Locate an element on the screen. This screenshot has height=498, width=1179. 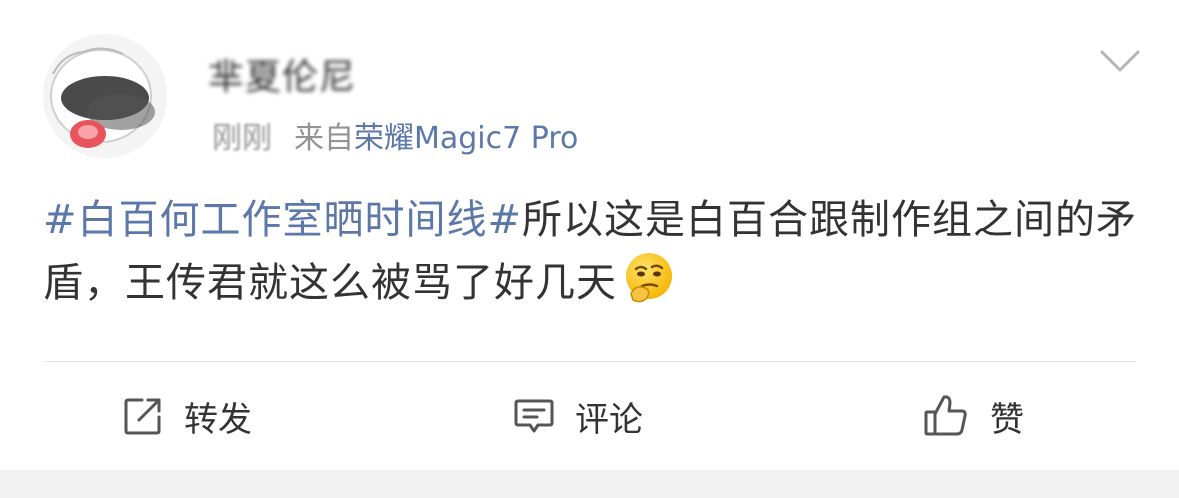
source-prefix: 来自 is located at coordinates (324, 138).